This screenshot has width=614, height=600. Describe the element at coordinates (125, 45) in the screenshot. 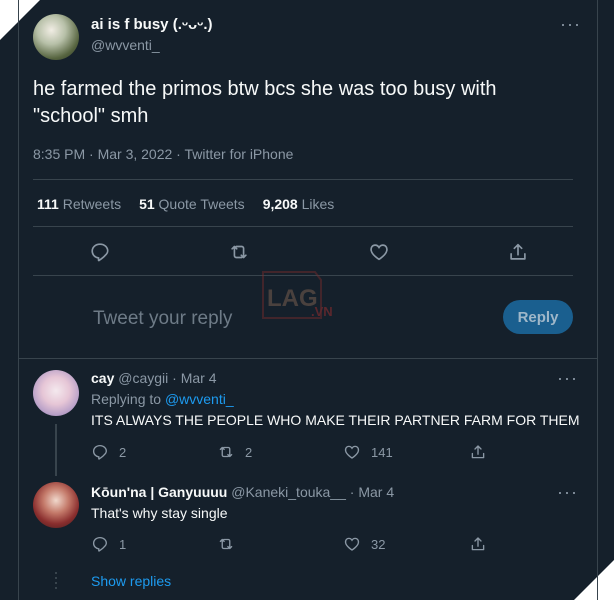

I see `handle: @wvventi_` at that location.